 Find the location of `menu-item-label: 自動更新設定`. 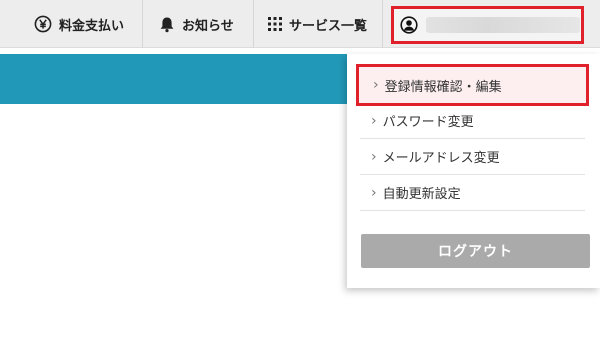

menu-item-label: 自動更新設定 is located at coordinates (421, 194).